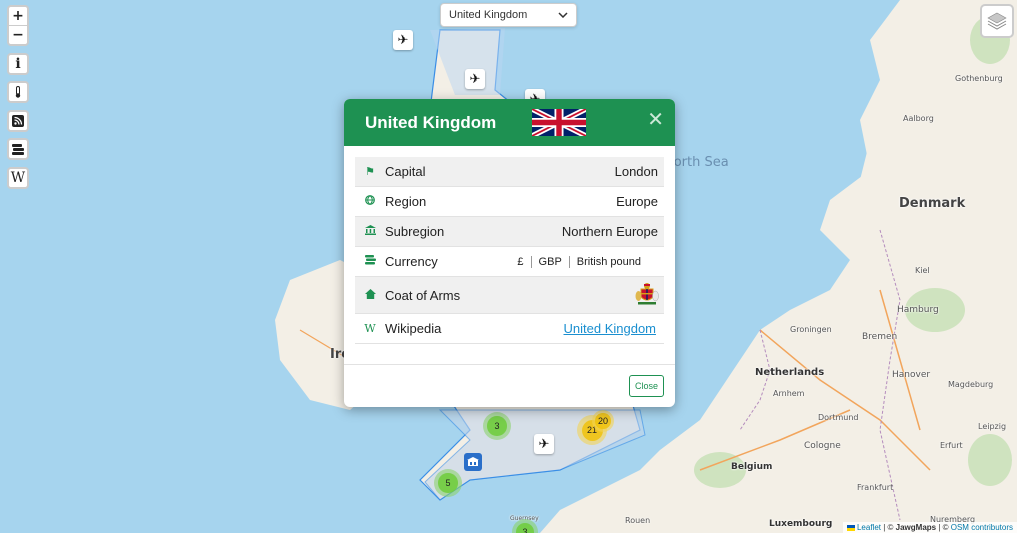  I want to click on currency-control, so click(18, 149).